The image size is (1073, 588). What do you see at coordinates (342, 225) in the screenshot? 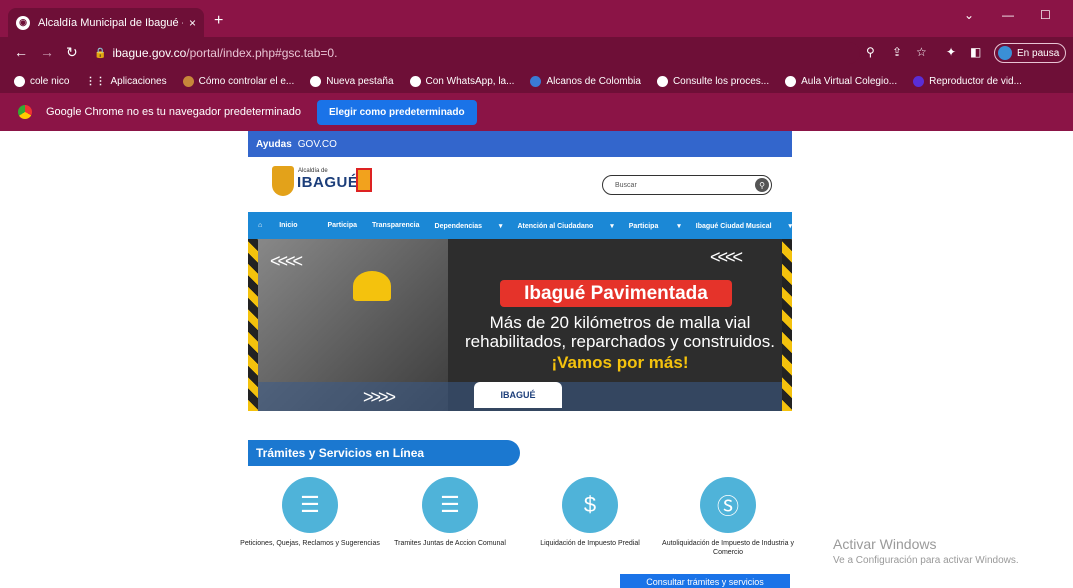
I see `menu-item-participa: Participa` at bounding box center [342, 225].